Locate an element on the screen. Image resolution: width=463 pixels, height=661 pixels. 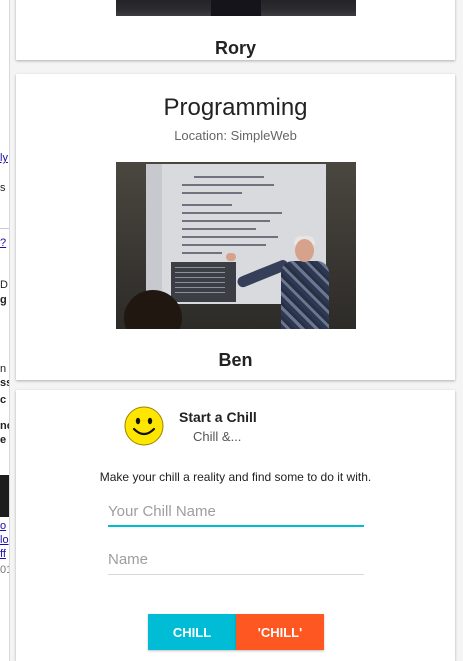
smiley-face-icon is located at coordinates (144, 426).